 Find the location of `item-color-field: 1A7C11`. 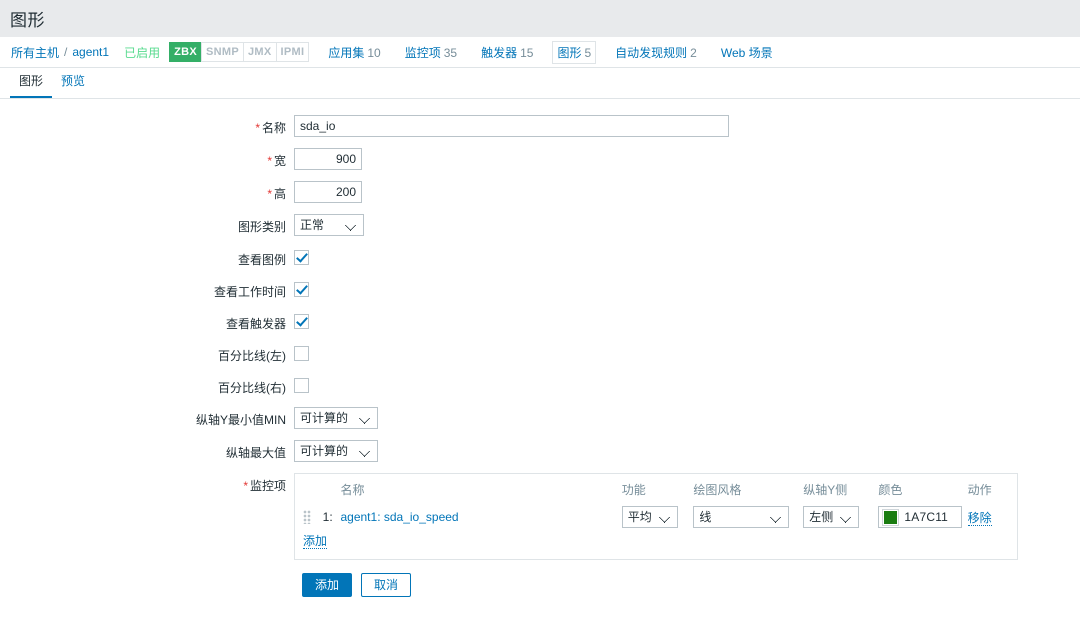

item-color-field: 1A7C11 is located at coordinates (920, 517).